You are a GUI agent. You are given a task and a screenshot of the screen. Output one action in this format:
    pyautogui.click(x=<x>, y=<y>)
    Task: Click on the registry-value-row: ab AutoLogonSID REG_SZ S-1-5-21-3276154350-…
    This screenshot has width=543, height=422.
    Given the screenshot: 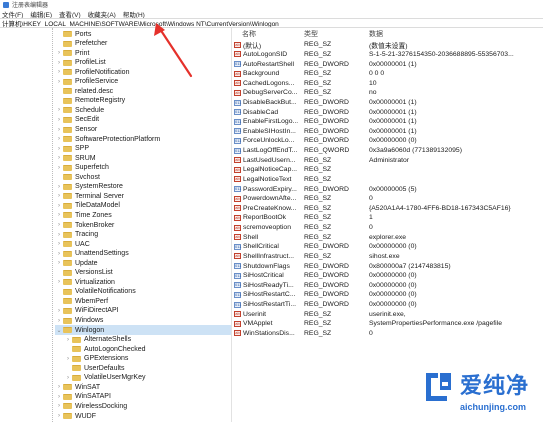 What is the action you would take?
    pyautogui.click(x=388, y=55)
    